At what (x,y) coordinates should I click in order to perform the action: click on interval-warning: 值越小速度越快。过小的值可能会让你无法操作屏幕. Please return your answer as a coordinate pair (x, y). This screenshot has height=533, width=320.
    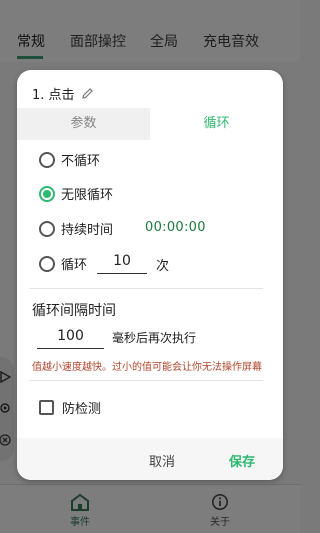
    Looking at the image, I should click on (147, 367).